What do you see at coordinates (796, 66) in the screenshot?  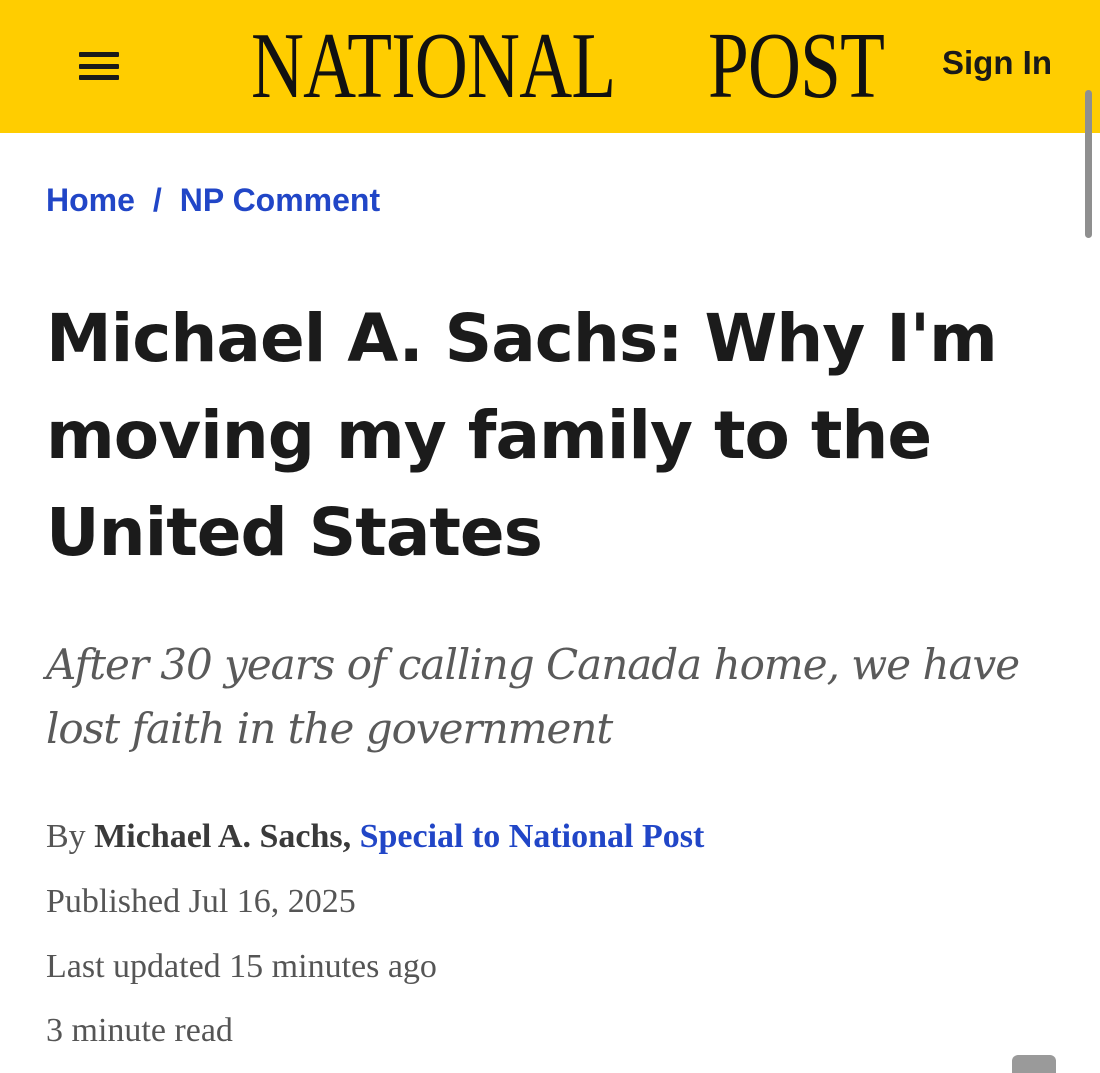 I see `logo-word-post: POST` at bounding box center [796, 66].